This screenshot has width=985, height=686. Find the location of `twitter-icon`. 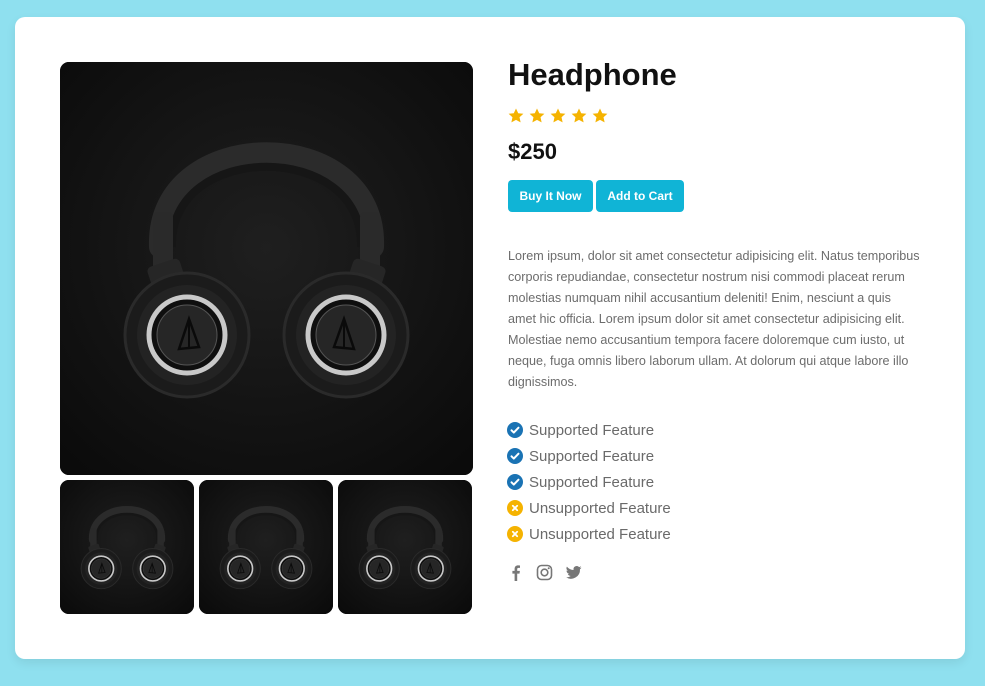

twitter-icon is located at coordinates (574, 572).